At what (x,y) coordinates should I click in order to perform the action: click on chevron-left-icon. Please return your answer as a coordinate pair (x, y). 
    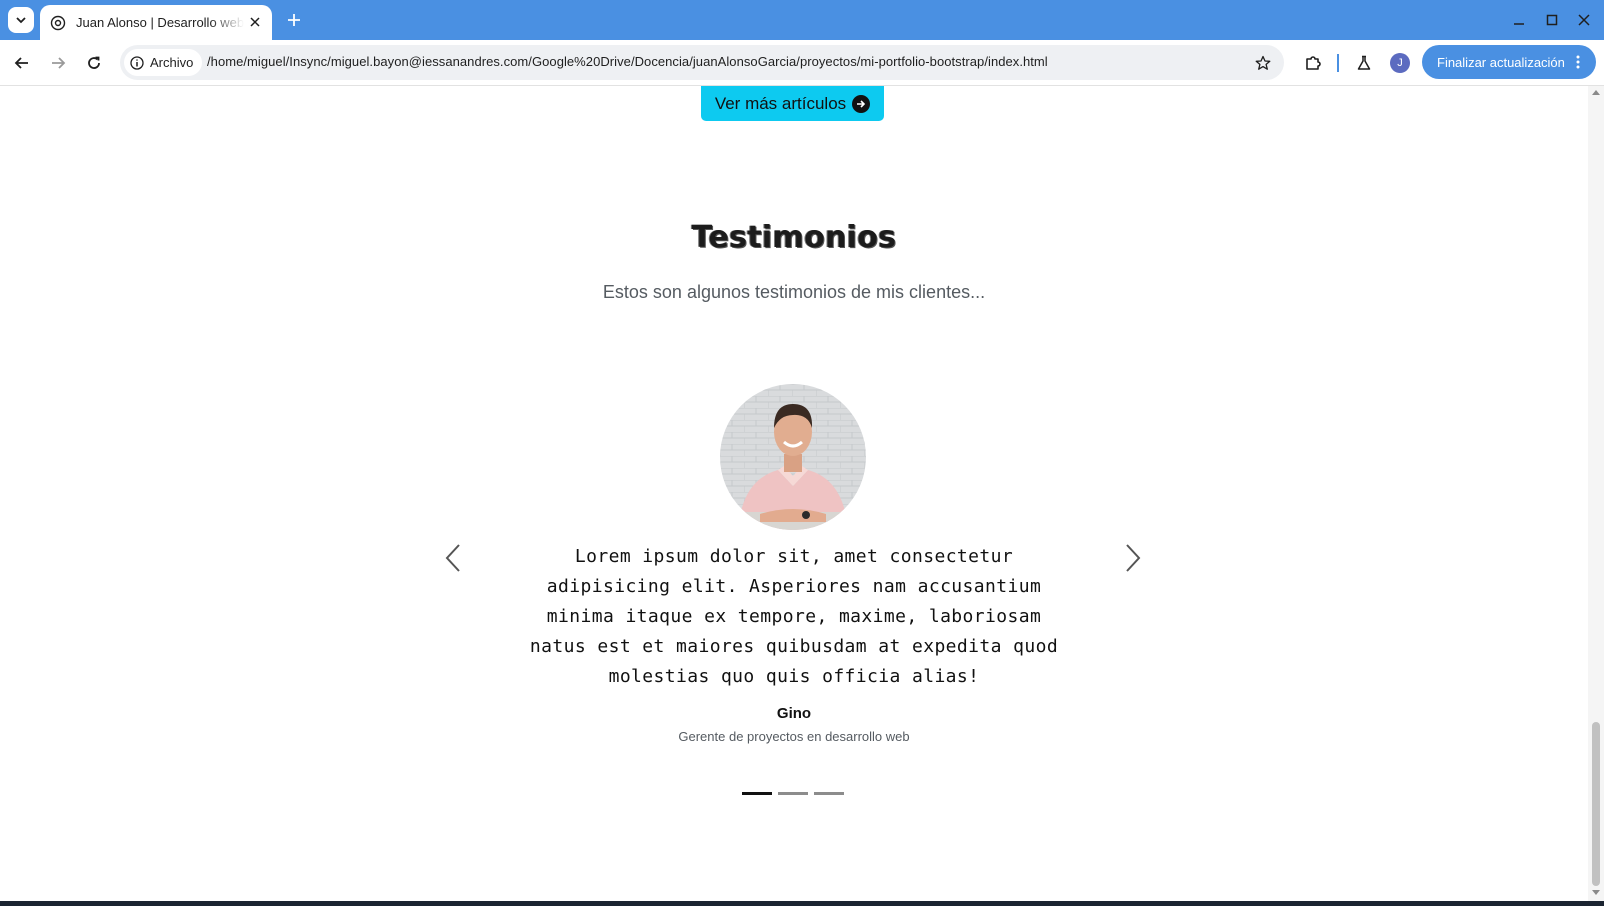
    Looking at the image, I should click on (452, 558).